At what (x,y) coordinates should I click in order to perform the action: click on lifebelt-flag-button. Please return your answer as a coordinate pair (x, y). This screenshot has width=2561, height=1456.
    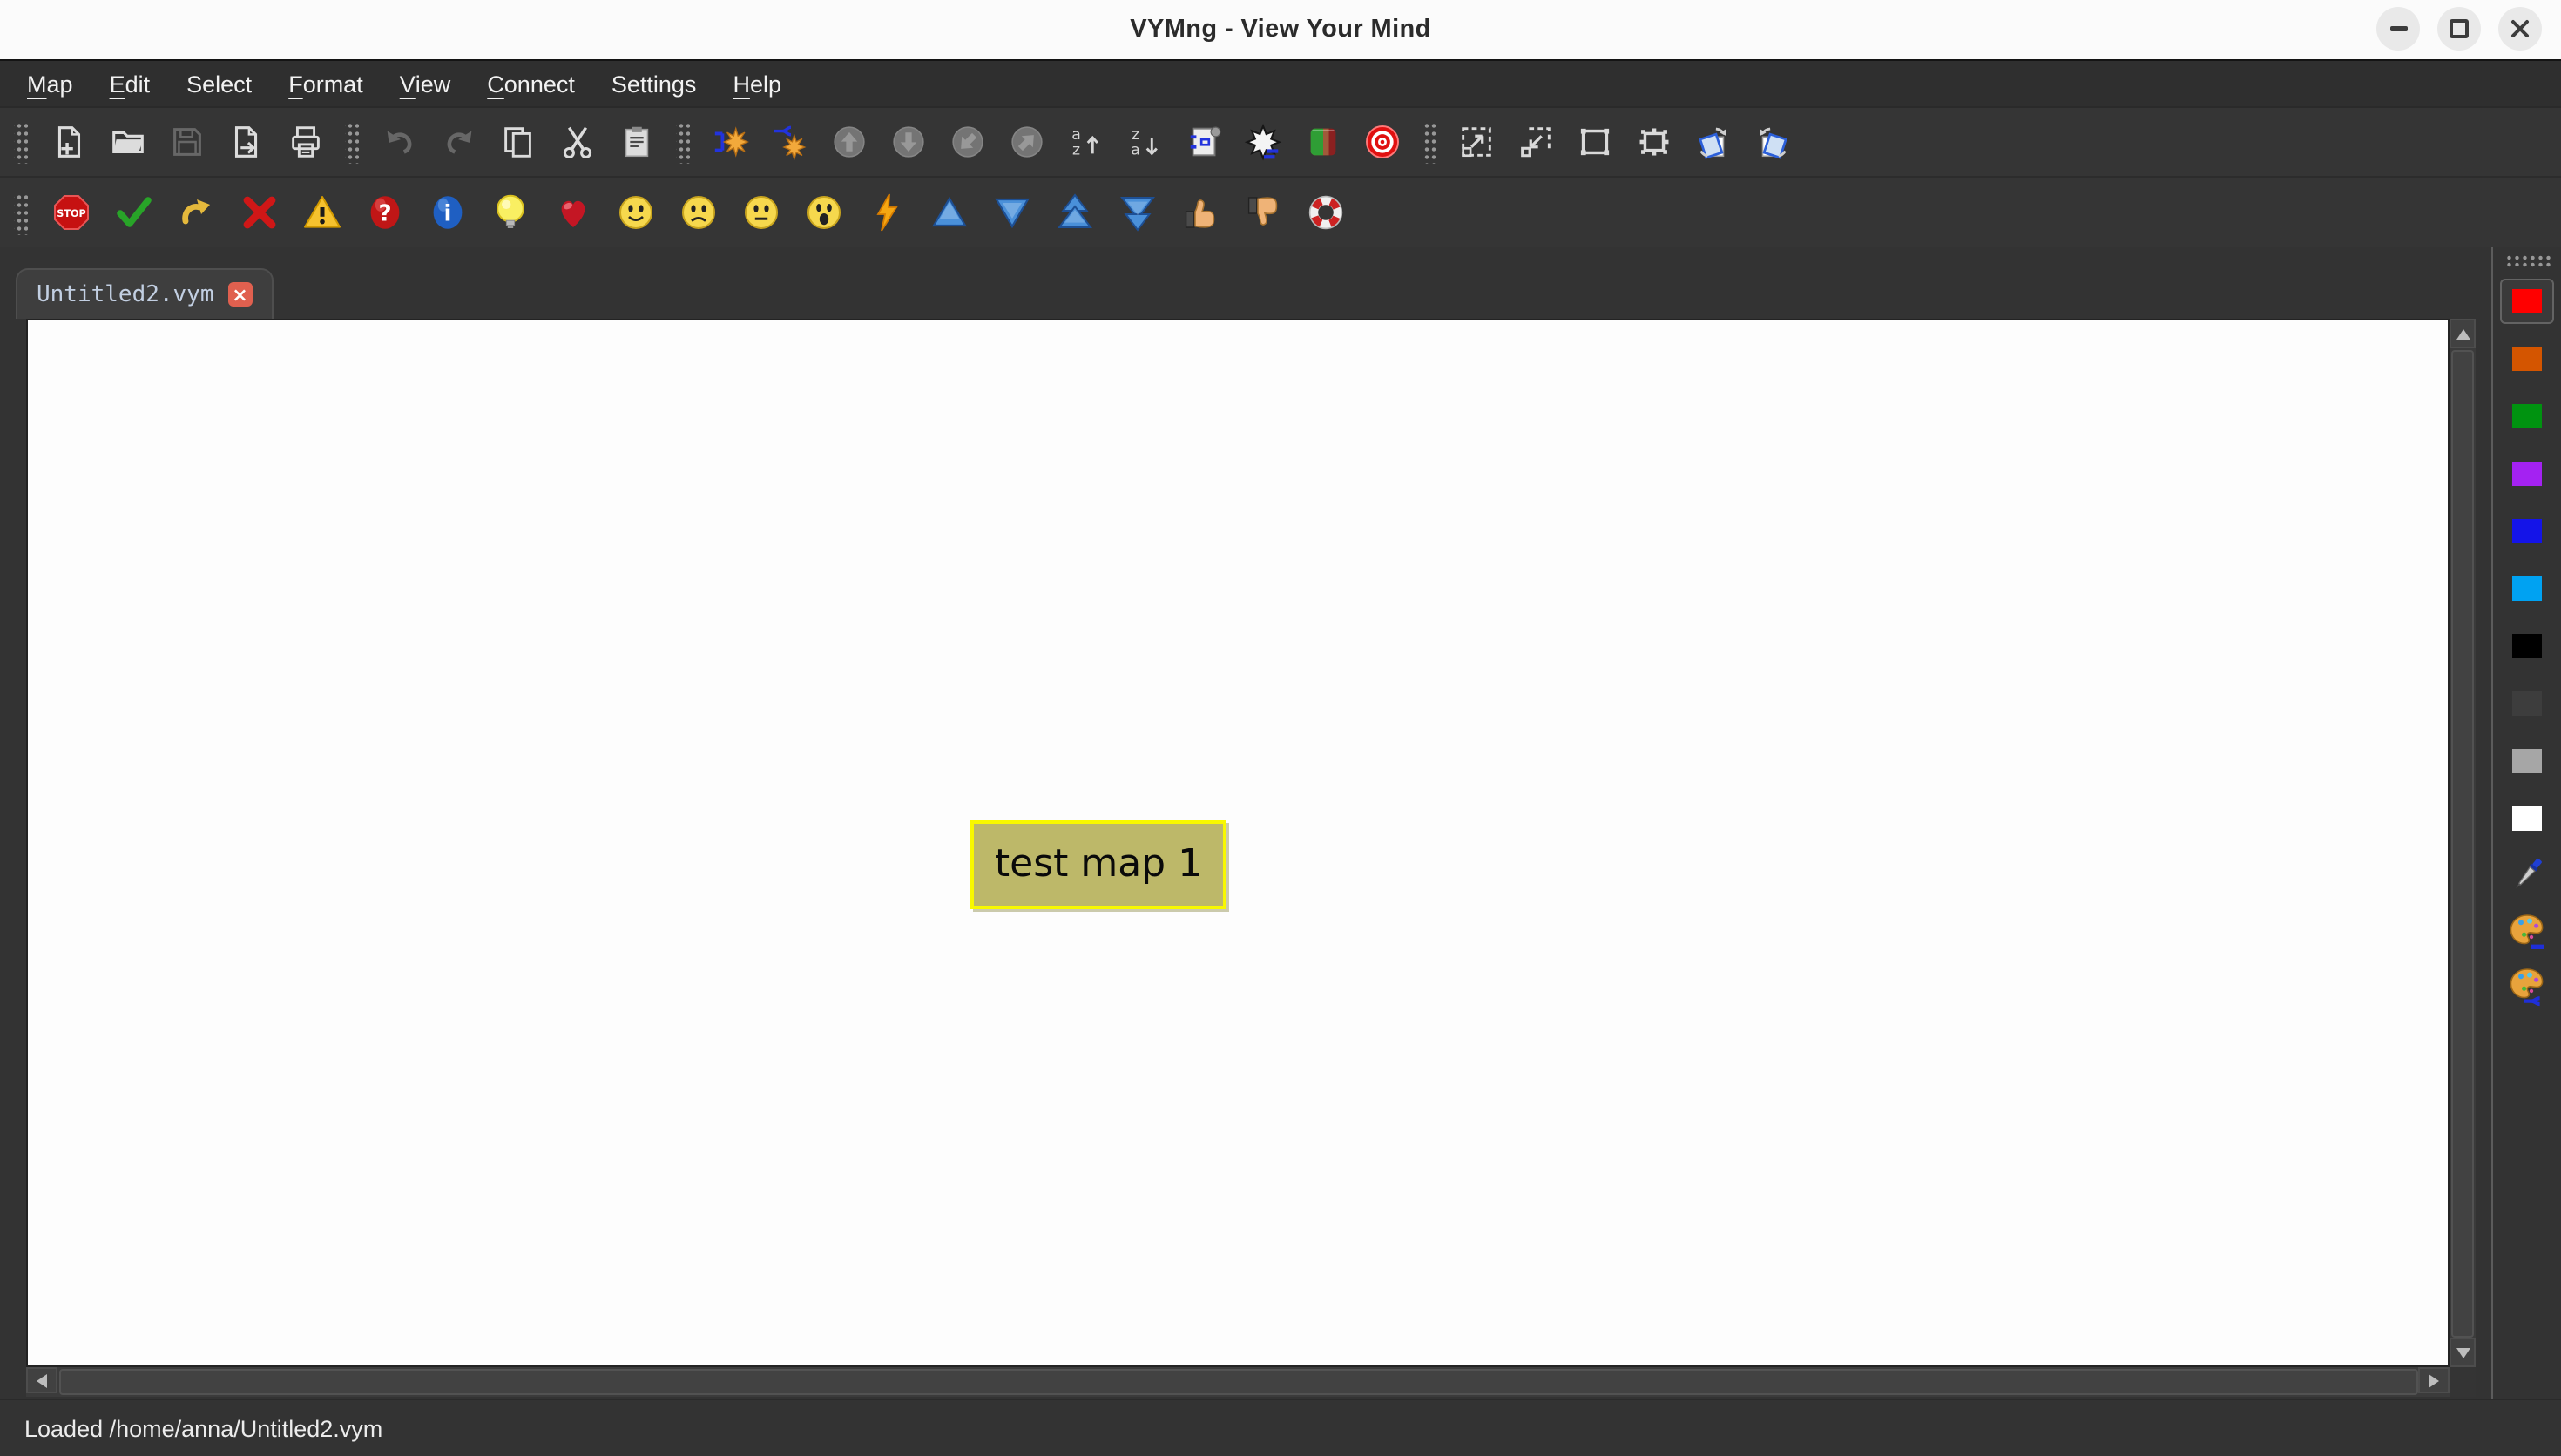
    Looking at the image, I should click on (1325, 212).